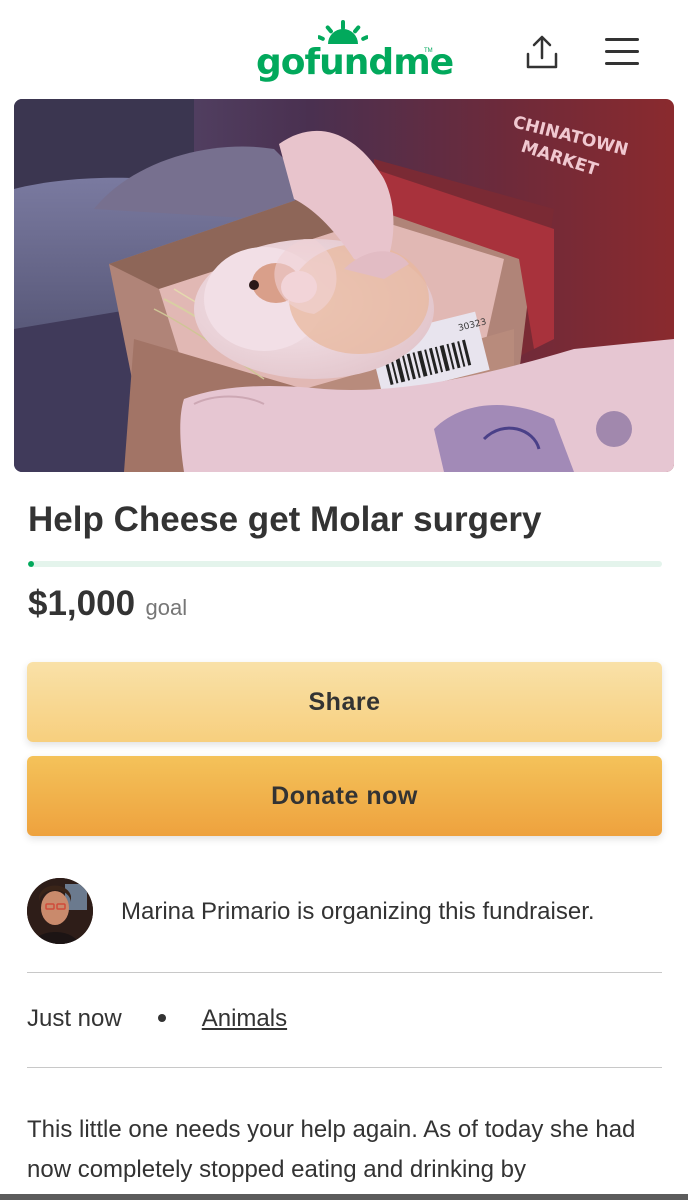  Describe the element at coordinates (345, 564) in the screenshot. I see `fundraising-progress-bar` at that location.